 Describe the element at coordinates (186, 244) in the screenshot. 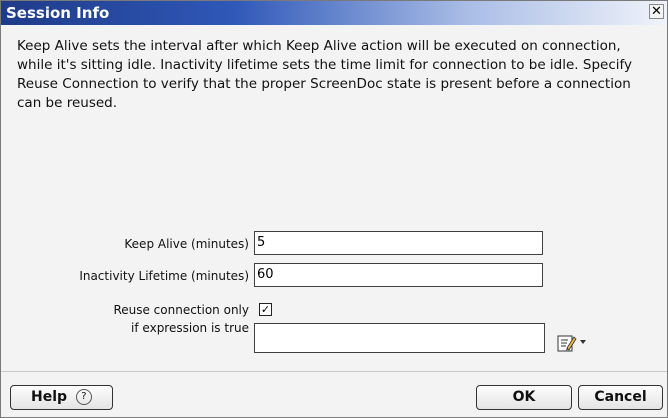

I see `keep-alive-label: Keep Alive (minutes)` at that location.